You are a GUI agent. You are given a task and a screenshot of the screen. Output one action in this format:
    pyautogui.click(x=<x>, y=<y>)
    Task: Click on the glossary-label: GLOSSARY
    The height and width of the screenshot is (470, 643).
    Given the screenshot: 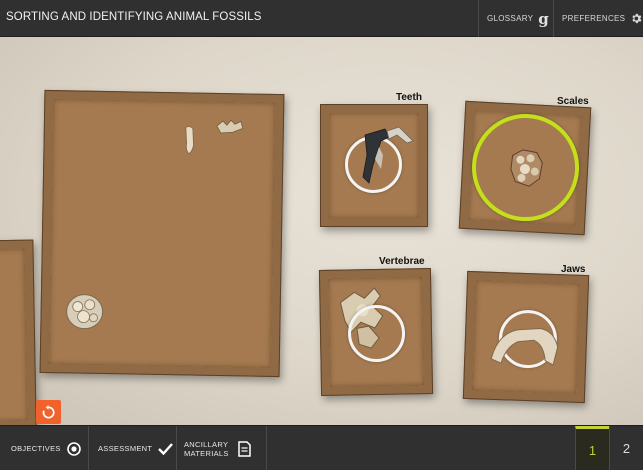 What is the action you would take?
    pyautogui.click(x=510, y=18)
    